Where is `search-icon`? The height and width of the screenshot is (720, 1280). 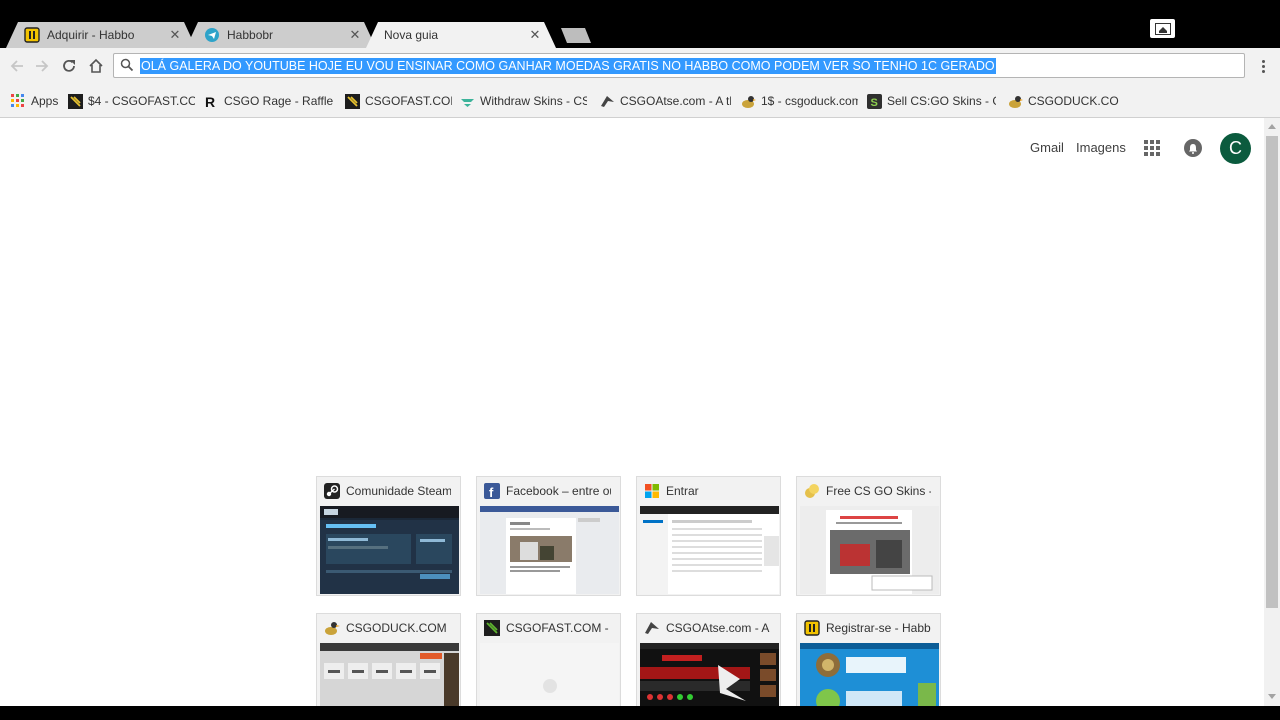
search-icon is located at coordinates (127, 65).